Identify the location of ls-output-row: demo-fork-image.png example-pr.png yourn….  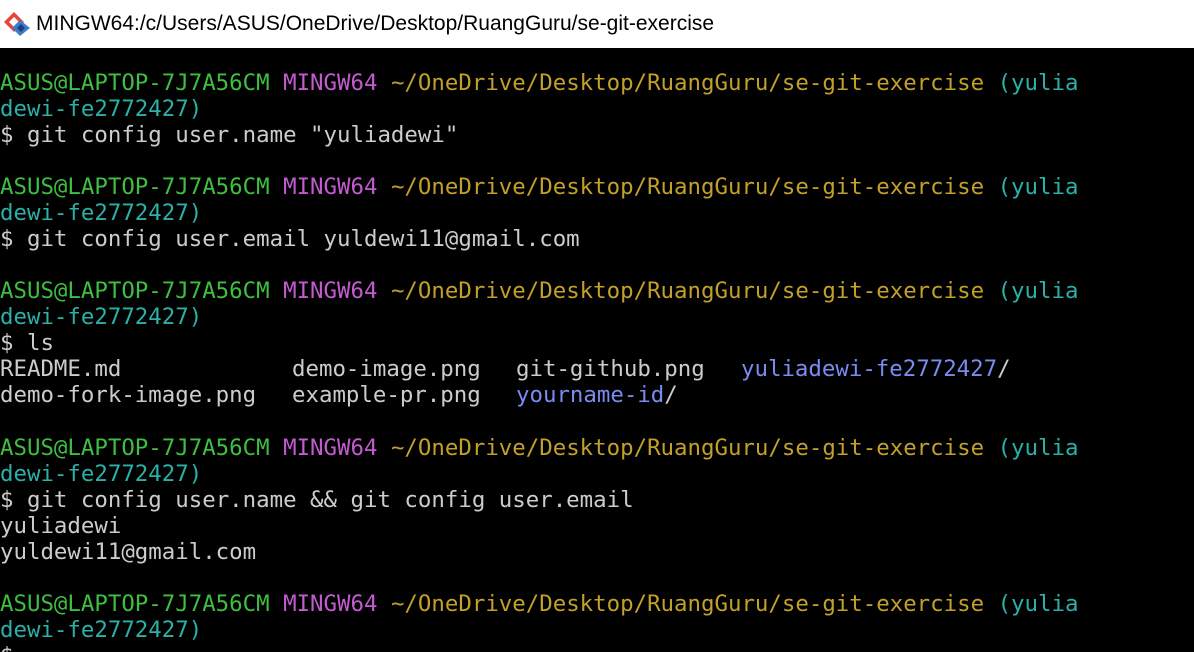
(597, 395).